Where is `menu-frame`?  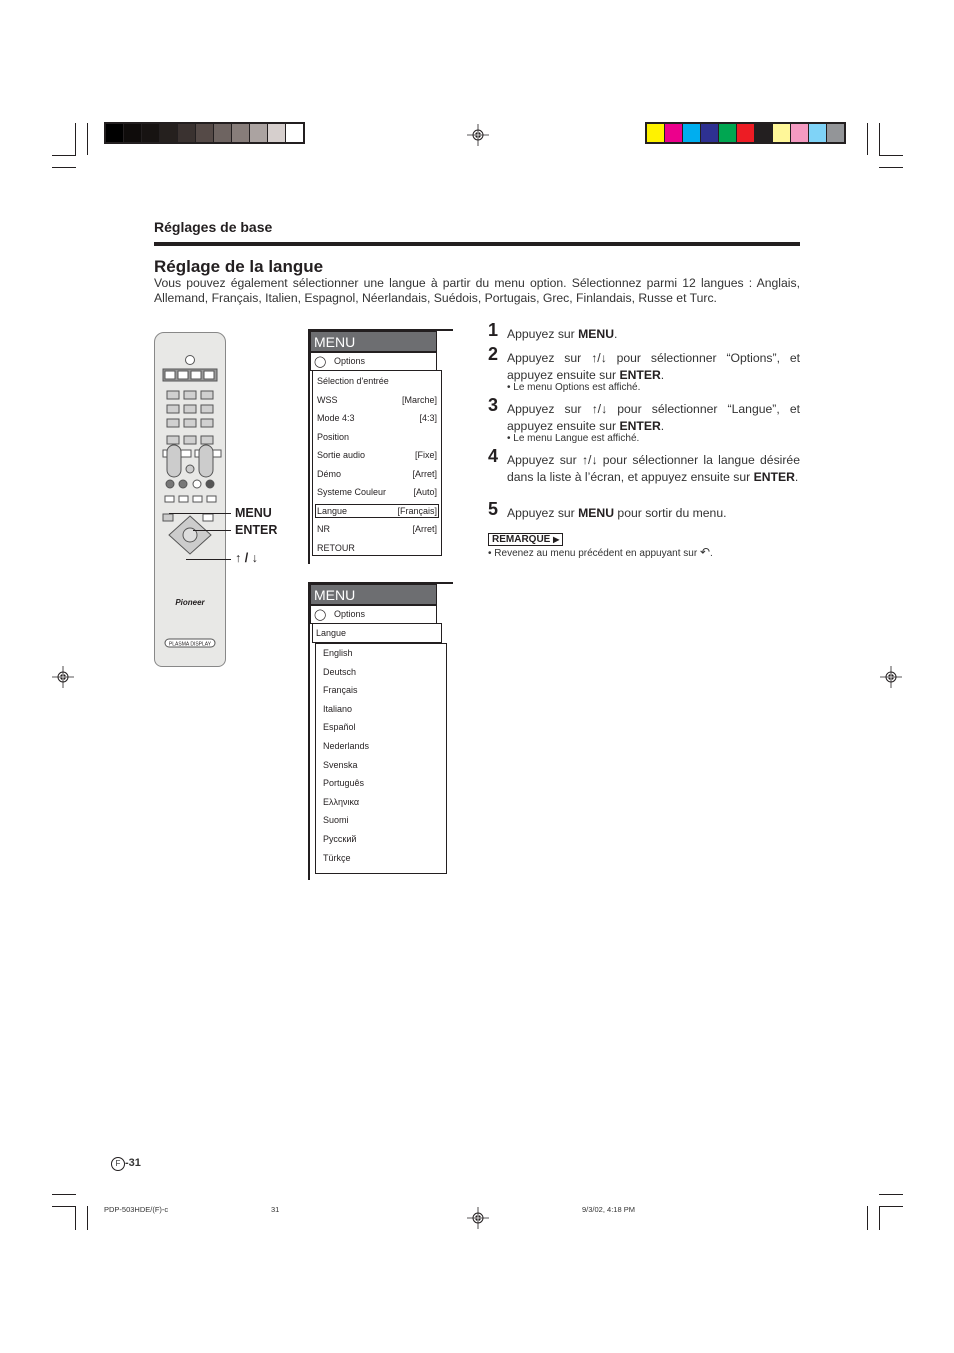 menu-frame is located at coordinates (309, 731).